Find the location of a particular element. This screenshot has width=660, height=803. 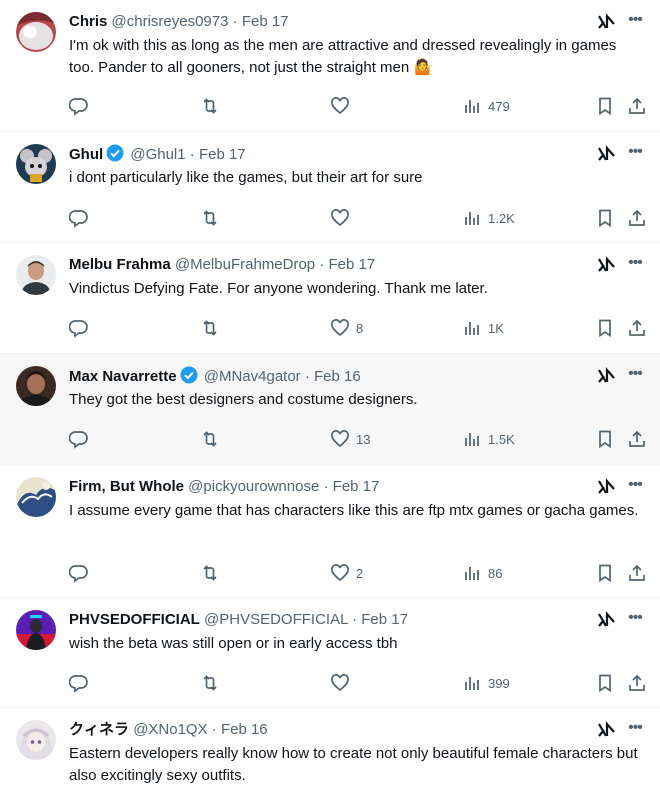

like-button: 2 is located at coordinates (346, 573).